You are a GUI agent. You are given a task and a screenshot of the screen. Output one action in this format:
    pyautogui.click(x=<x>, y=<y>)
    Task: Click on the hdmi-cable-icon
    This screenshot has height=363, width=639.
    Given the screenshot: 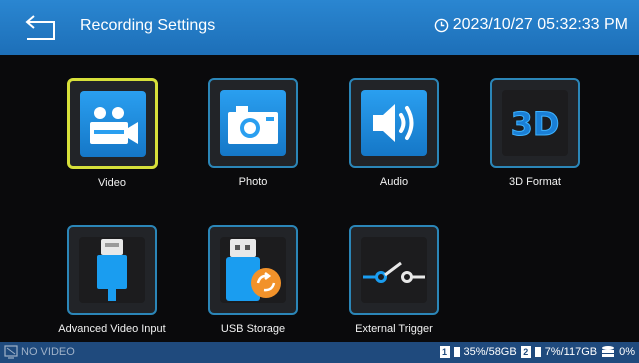 What is the action you would take?
    pyautogui.click(x=112, y=270)
    